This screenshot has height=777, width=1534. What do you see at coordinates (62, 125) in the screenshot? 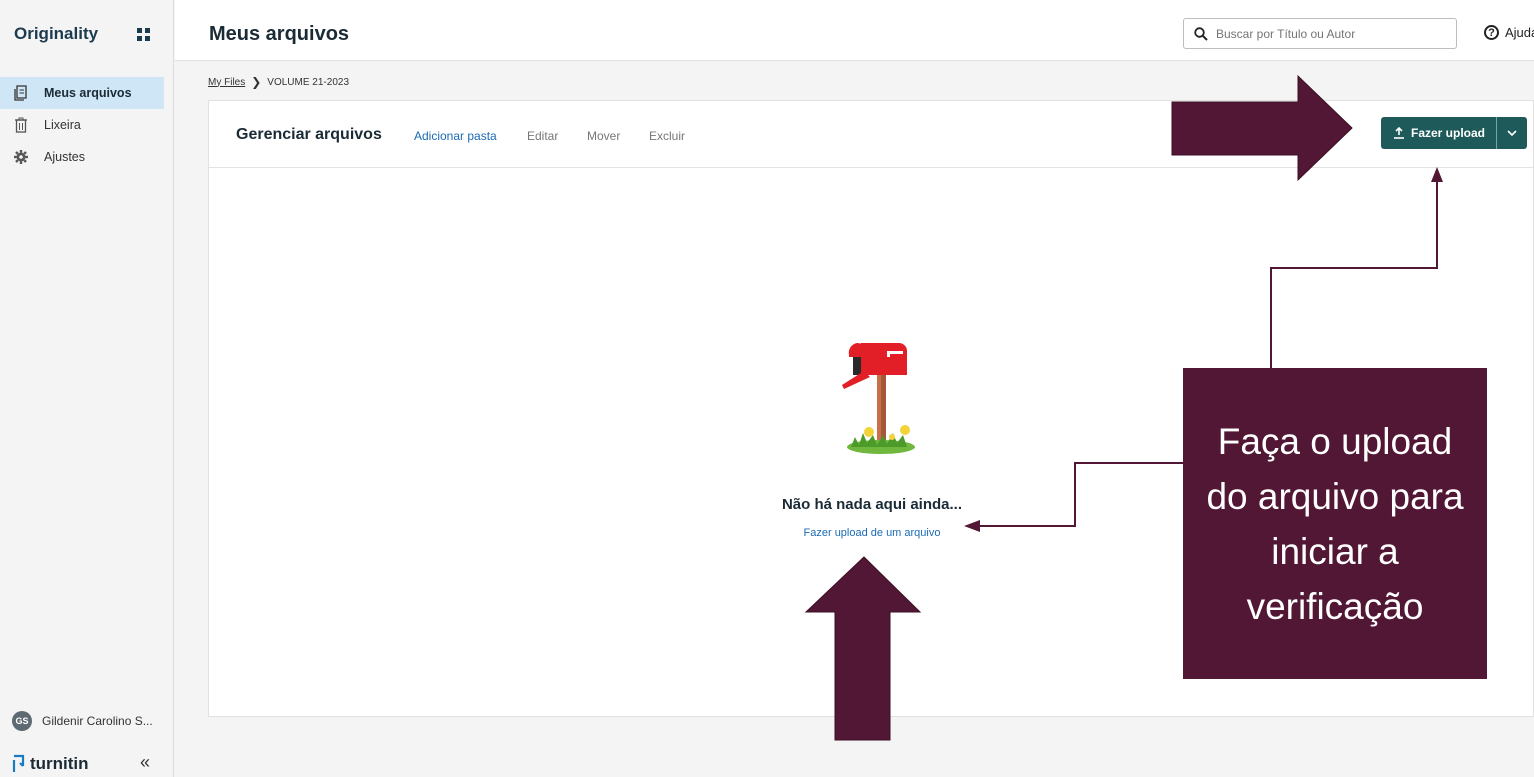
I see `sidebar-item-label: Lixeira` at bounding box center [62, 125].